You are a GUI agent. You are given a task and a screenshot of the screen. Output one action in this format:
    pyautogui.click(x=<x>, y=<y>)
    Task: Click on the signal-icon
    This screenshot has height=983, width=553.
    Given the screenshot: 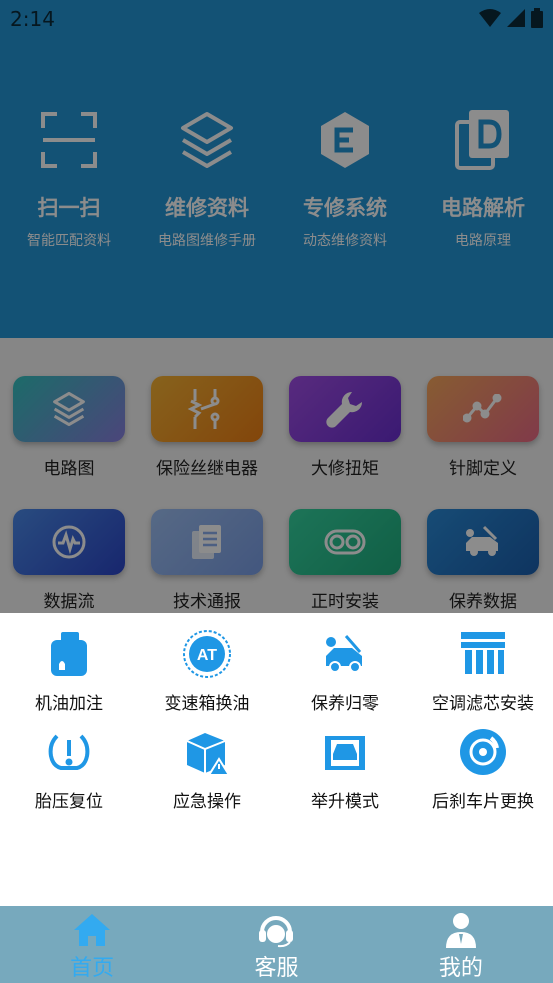 What is the action you would take?
    pyautogui.click(x=516, y=18)
    